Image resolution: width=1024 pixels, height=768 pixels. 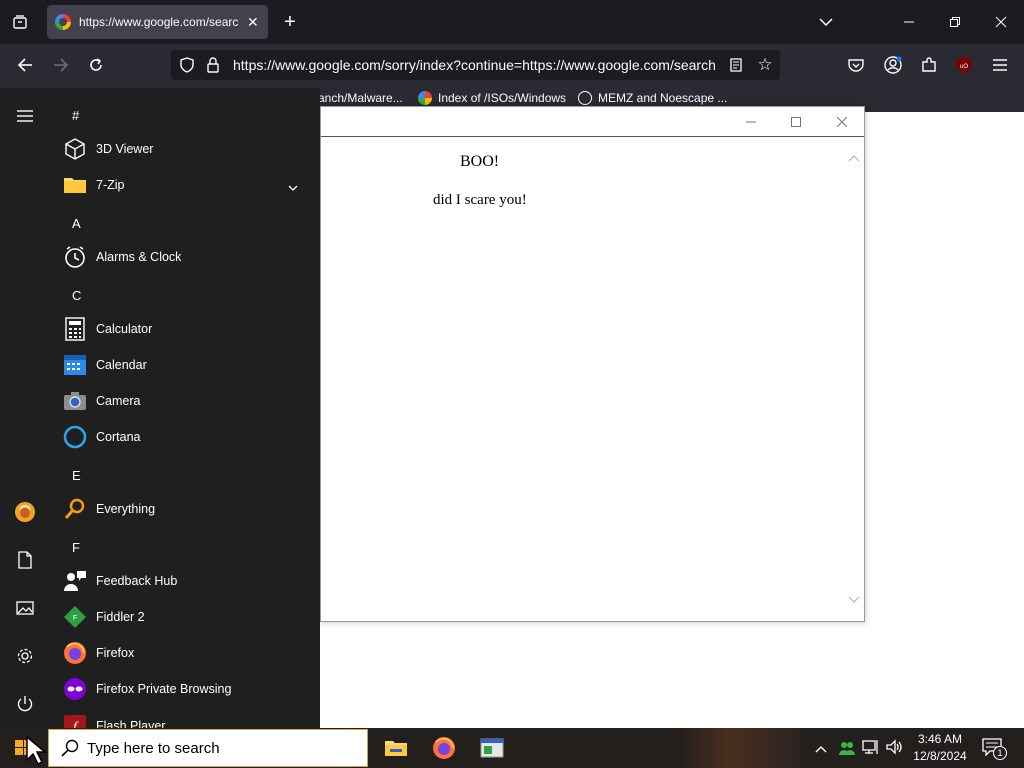 What do you see at coordinates (871, 748) in the screenshot?
I see `network-icon` at bounding box center [871, 748].